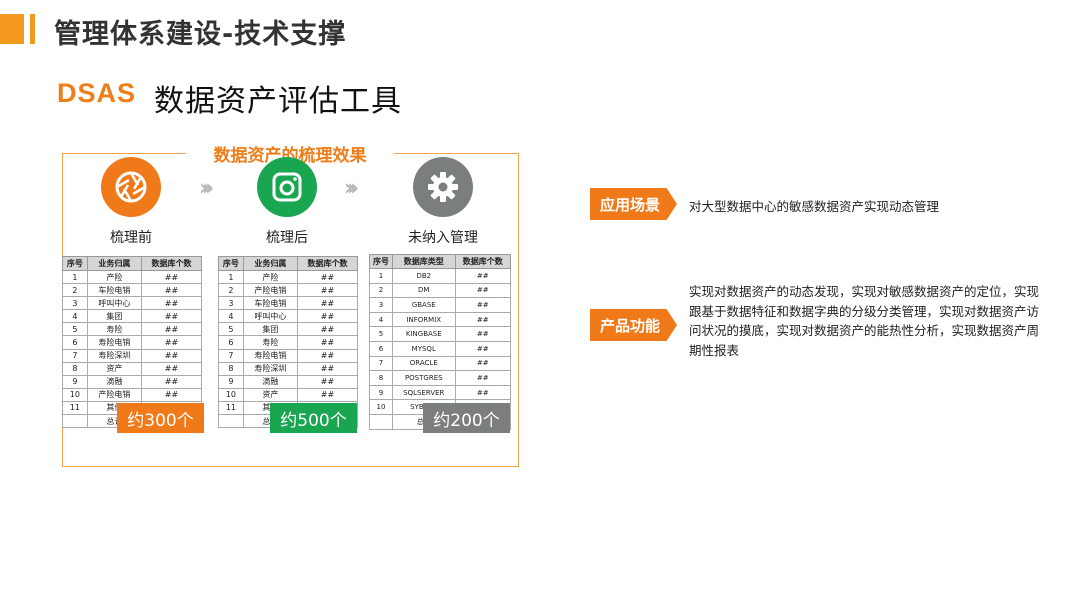 This screenshot has height=608, width=1080. What do you see at coordinates (131, 238) in the screenshot?
I see `stage-before-label: 梳理前` at bounding box center [131, 238].